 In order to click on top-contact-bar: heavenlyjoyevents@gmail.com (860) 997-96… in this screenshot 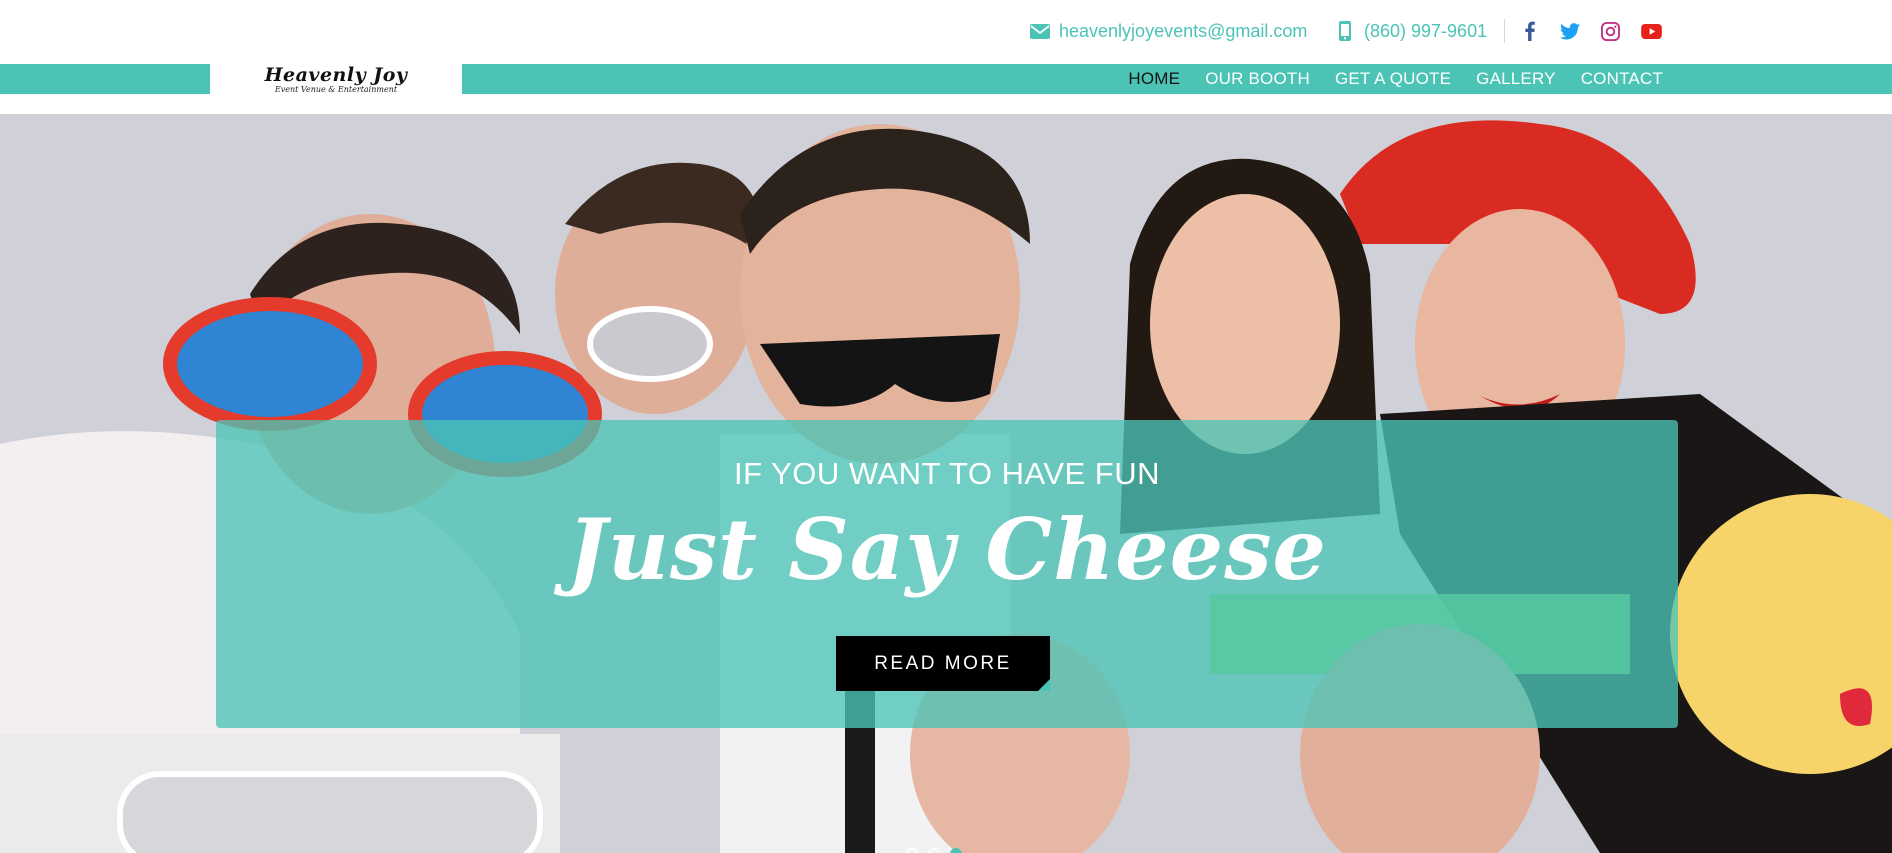, I will do `click(946, 31)`.